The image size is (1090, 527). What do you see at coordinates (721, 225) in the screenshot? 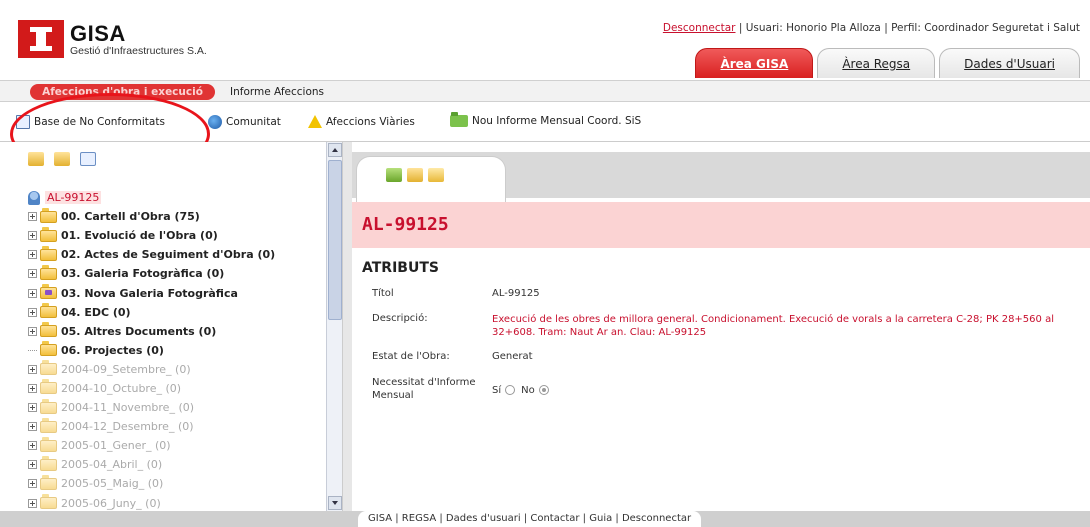
I see `detail-title-band: AL-99125` at bounding box center [721, 225].